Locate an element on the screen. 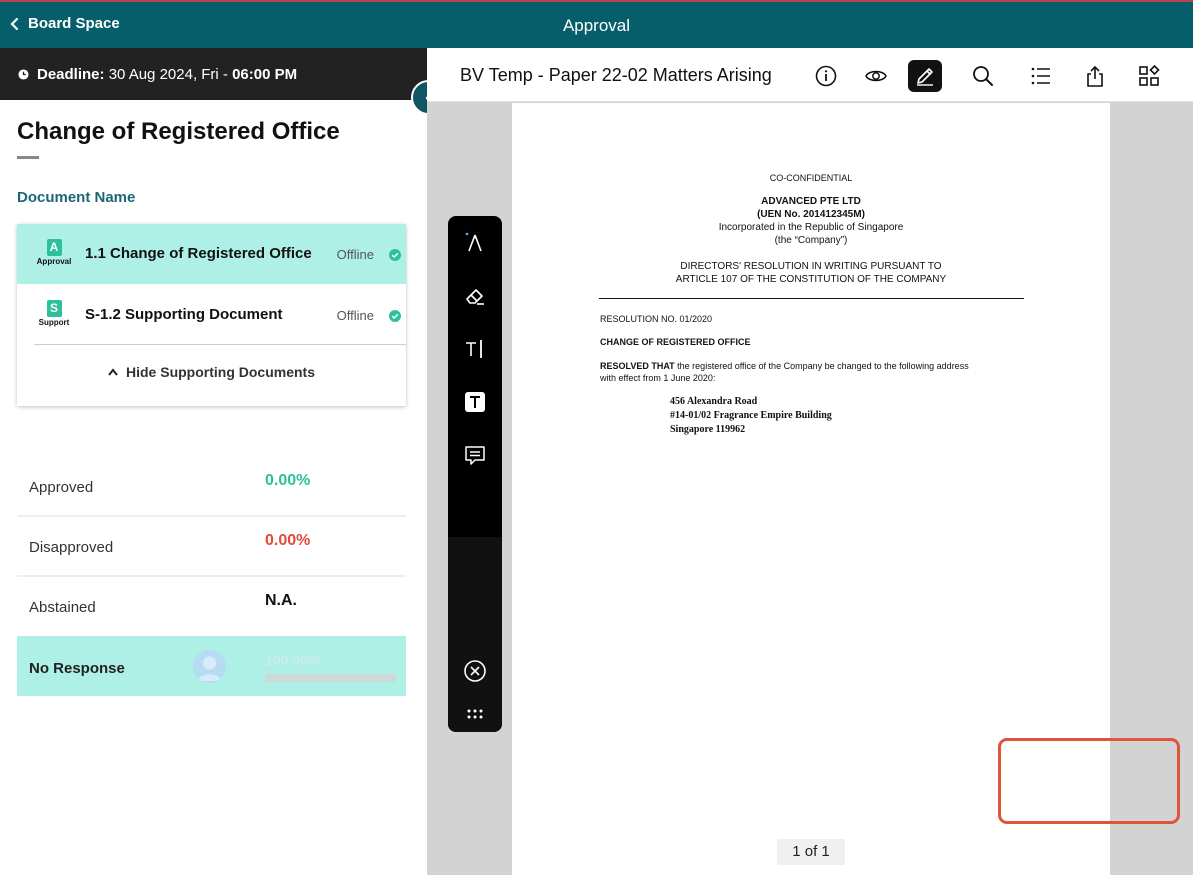 Image resolution: width=1193 pixels, height=875 pixels. approval-badge-icon: A Approval is located at coordinates (54, 252).